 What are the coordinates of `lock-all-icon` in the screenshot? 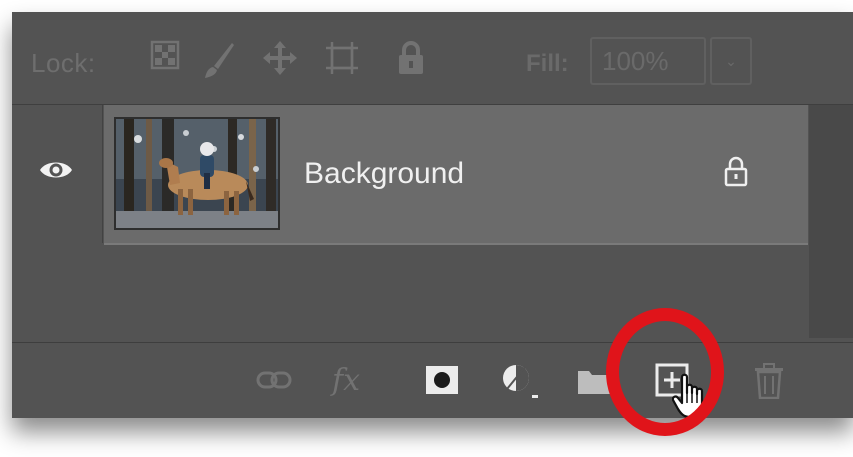 It's located at (411, 60).